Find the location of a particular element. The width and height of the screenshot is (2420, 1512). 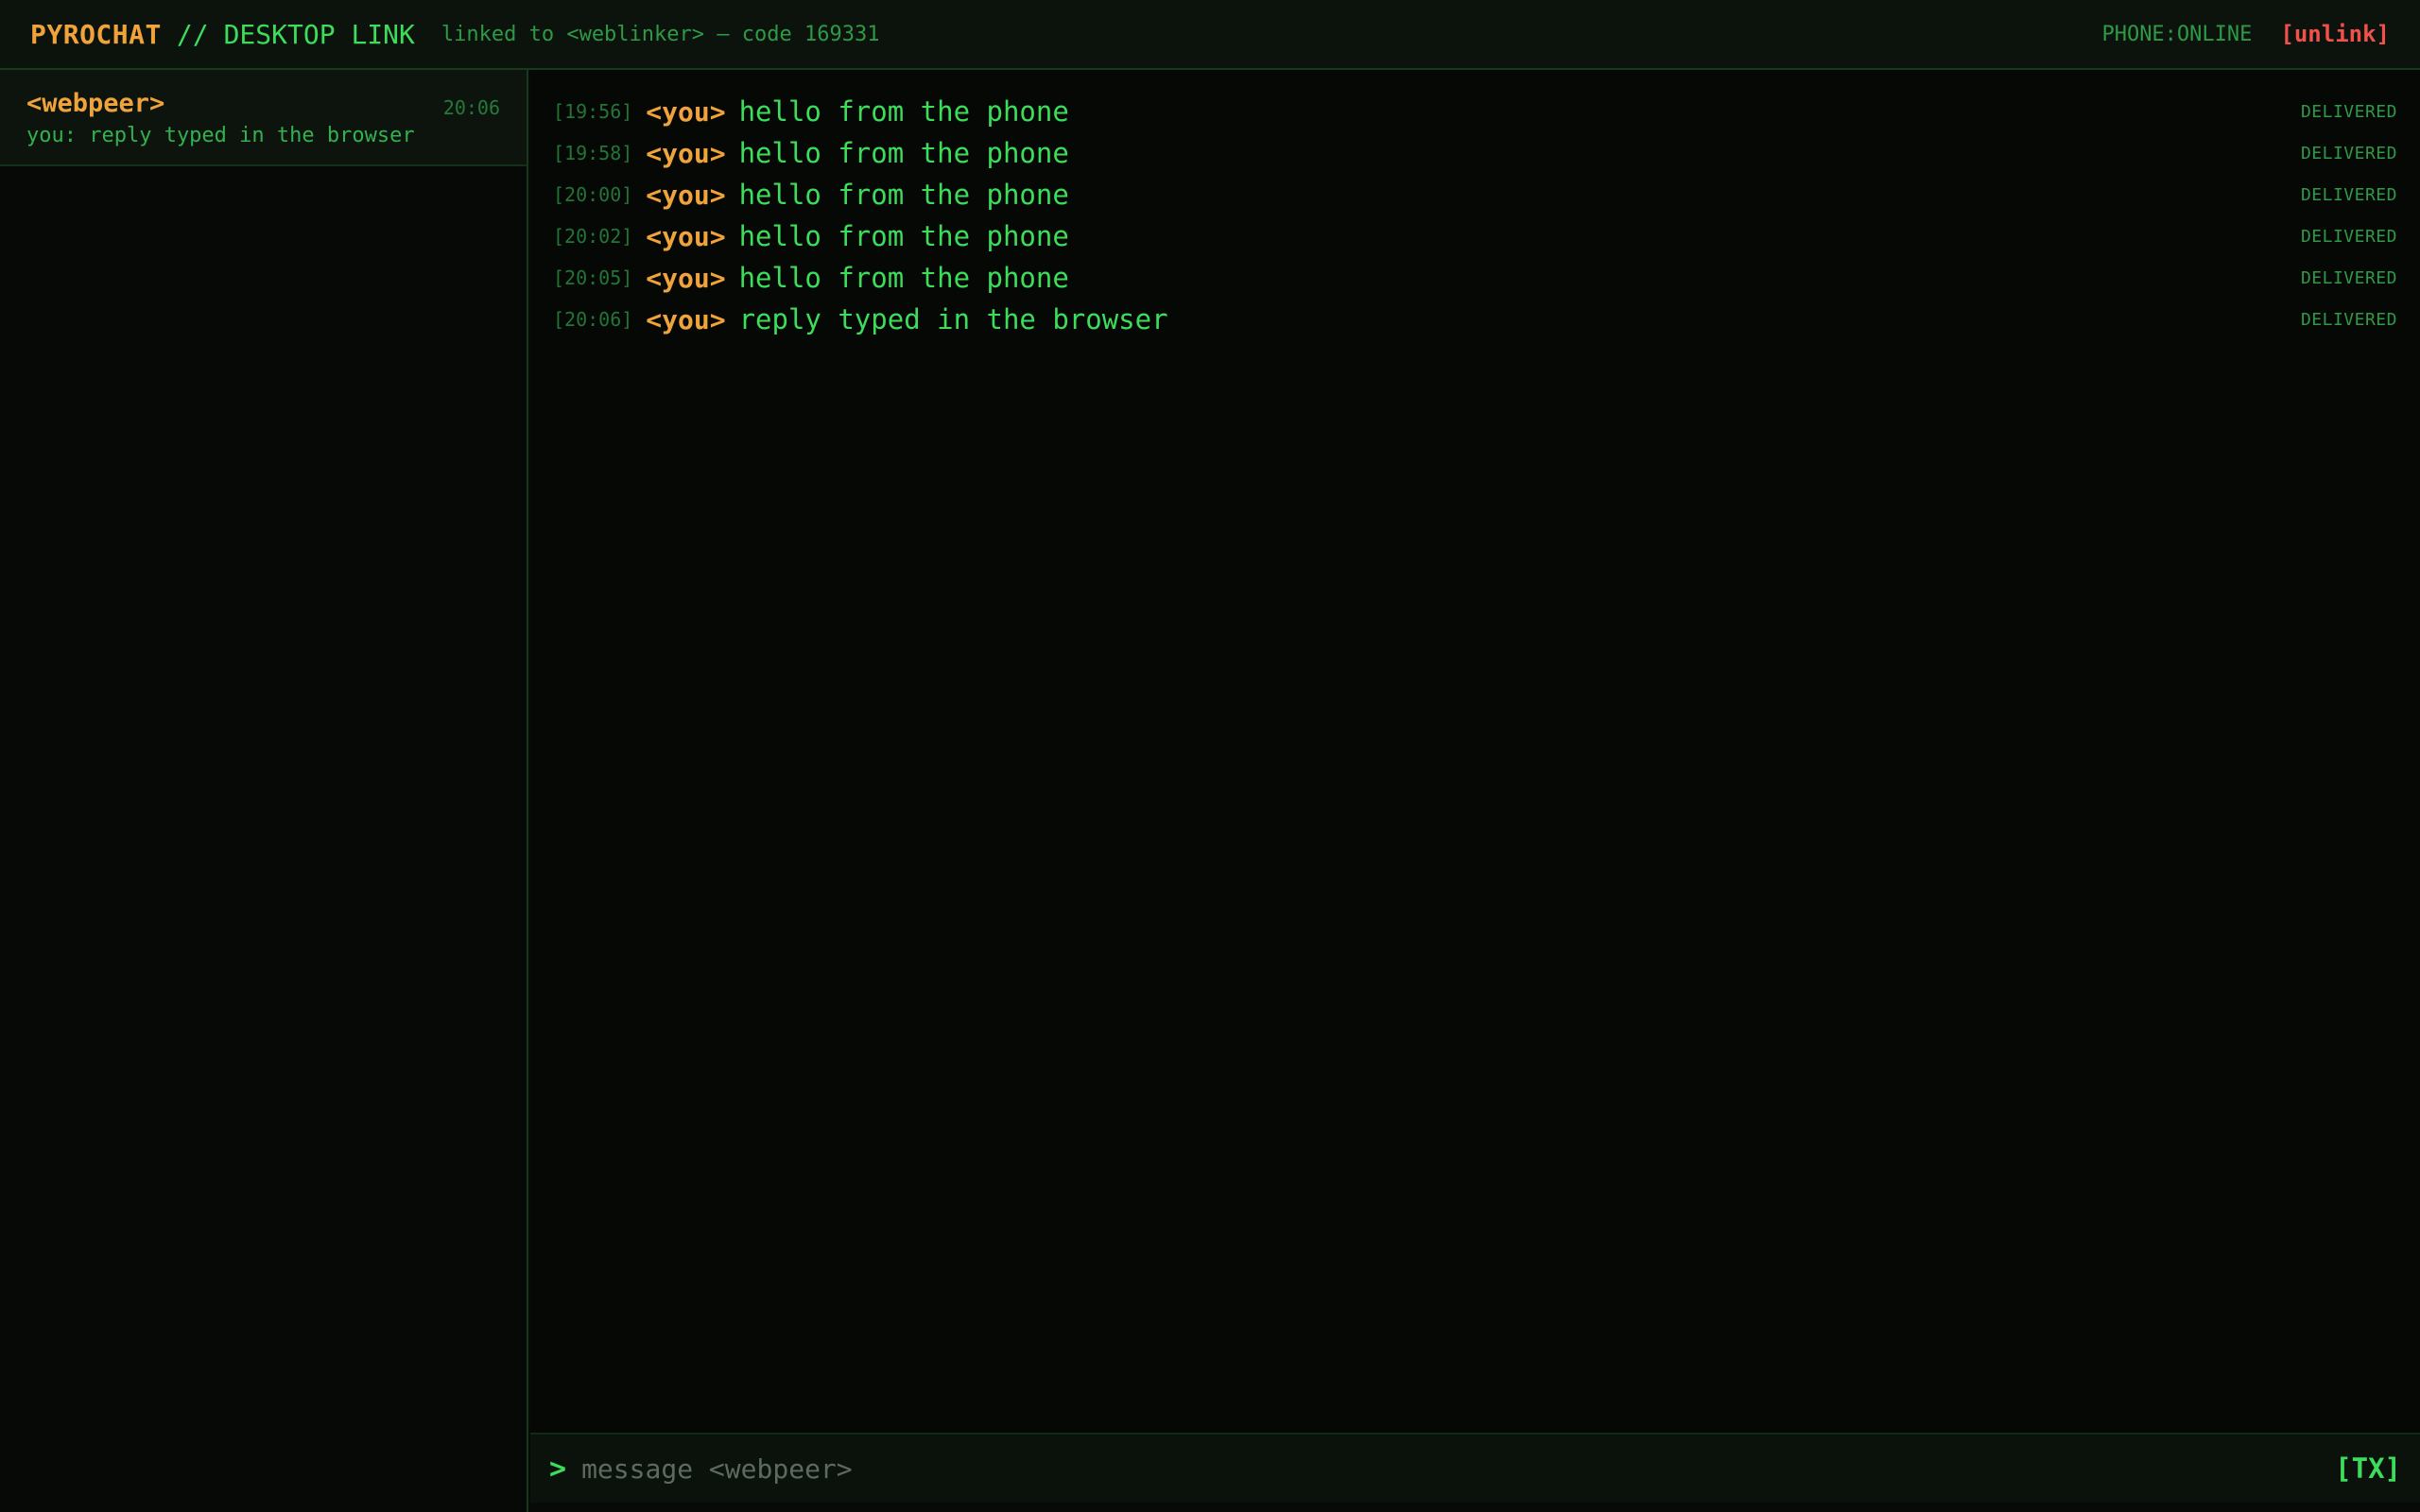

app-brand: PYROCHAT is located at coordinates (96, 34).